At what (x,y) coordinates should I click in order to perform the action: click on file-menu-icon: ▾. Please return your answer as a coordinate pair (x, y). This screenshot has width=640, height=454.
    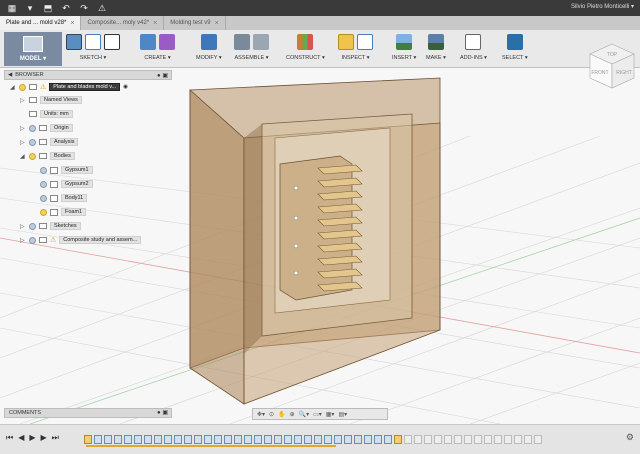
    Looking at the image, I should click on (30, 8).